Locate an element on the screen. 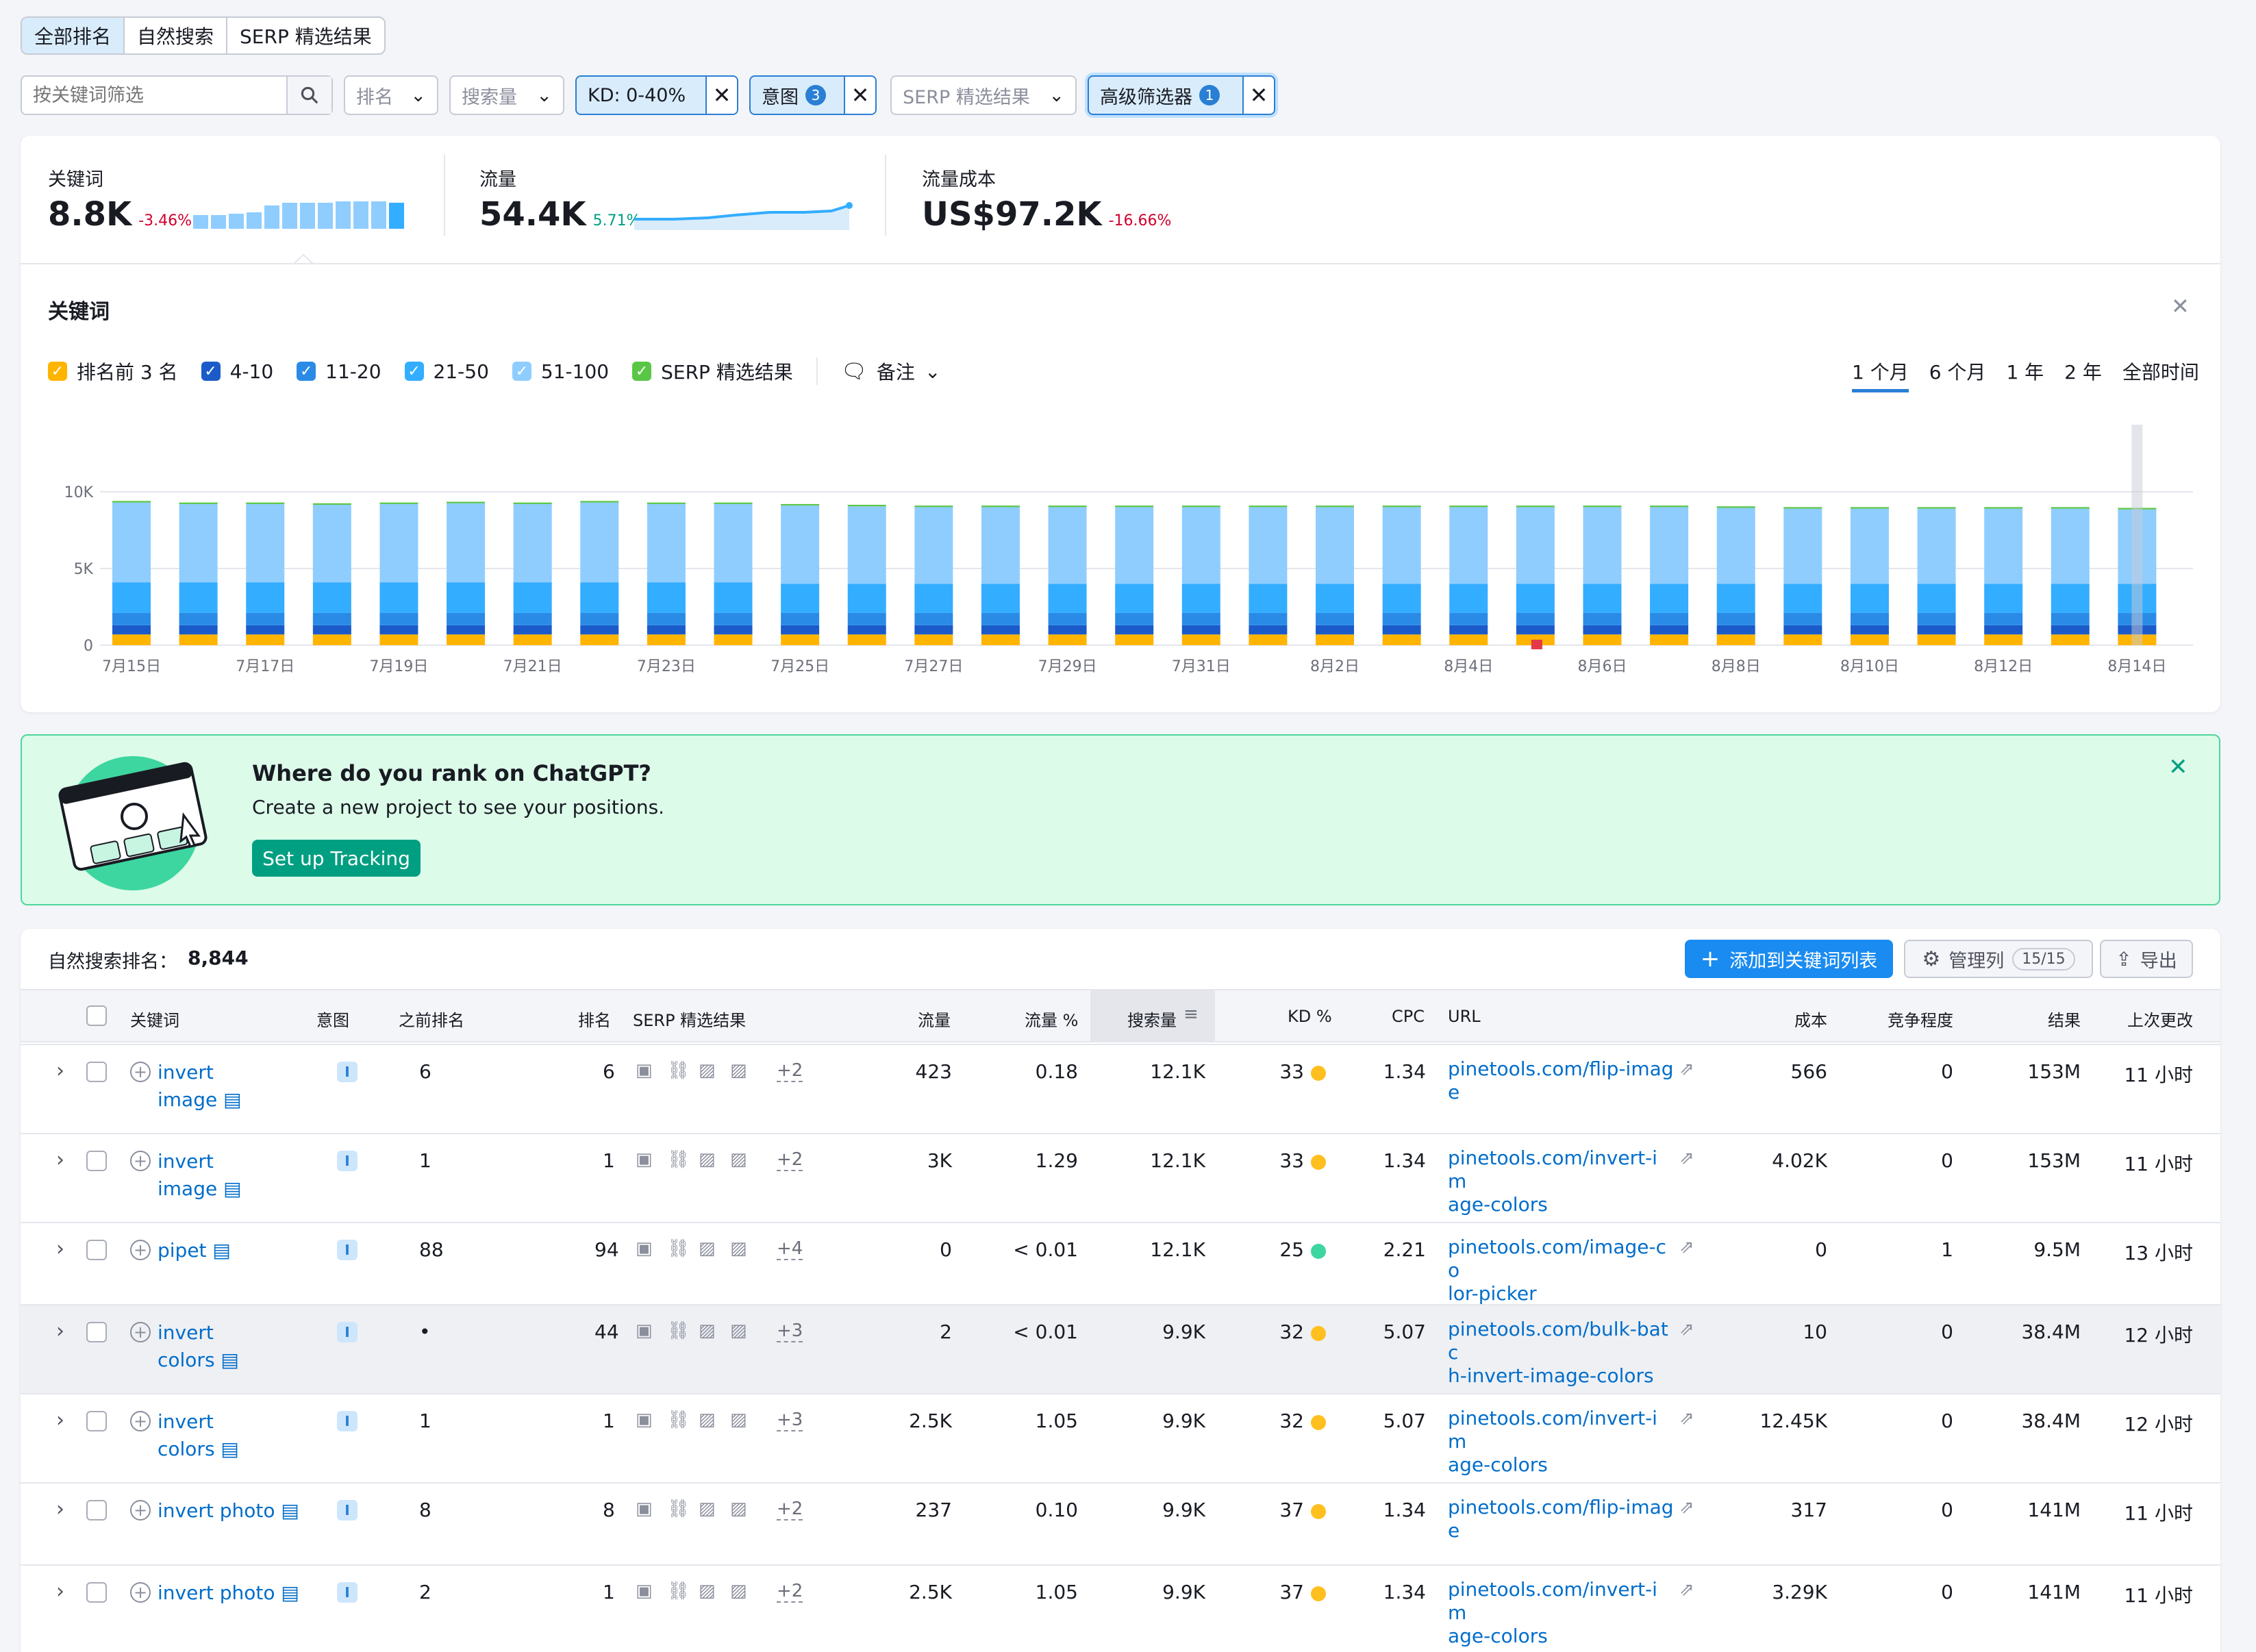  kpi-traffic-cost: 流量成本 US$97.2K -16.66% is located at coordinates (1046, 199).